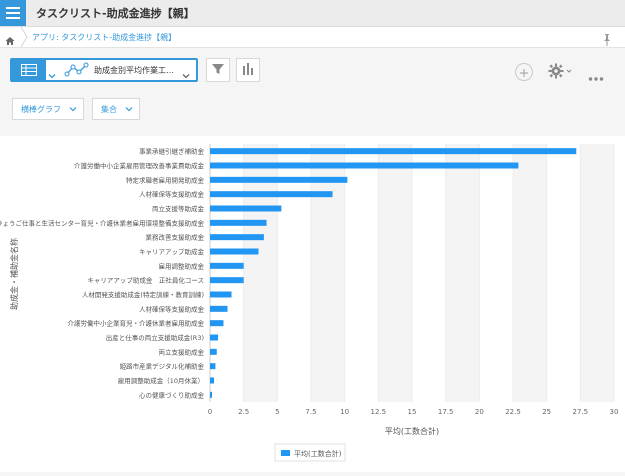  I want to click on category-label: 介護労働中小企業雇用管理改善事業費助成金, so click(139, 165).